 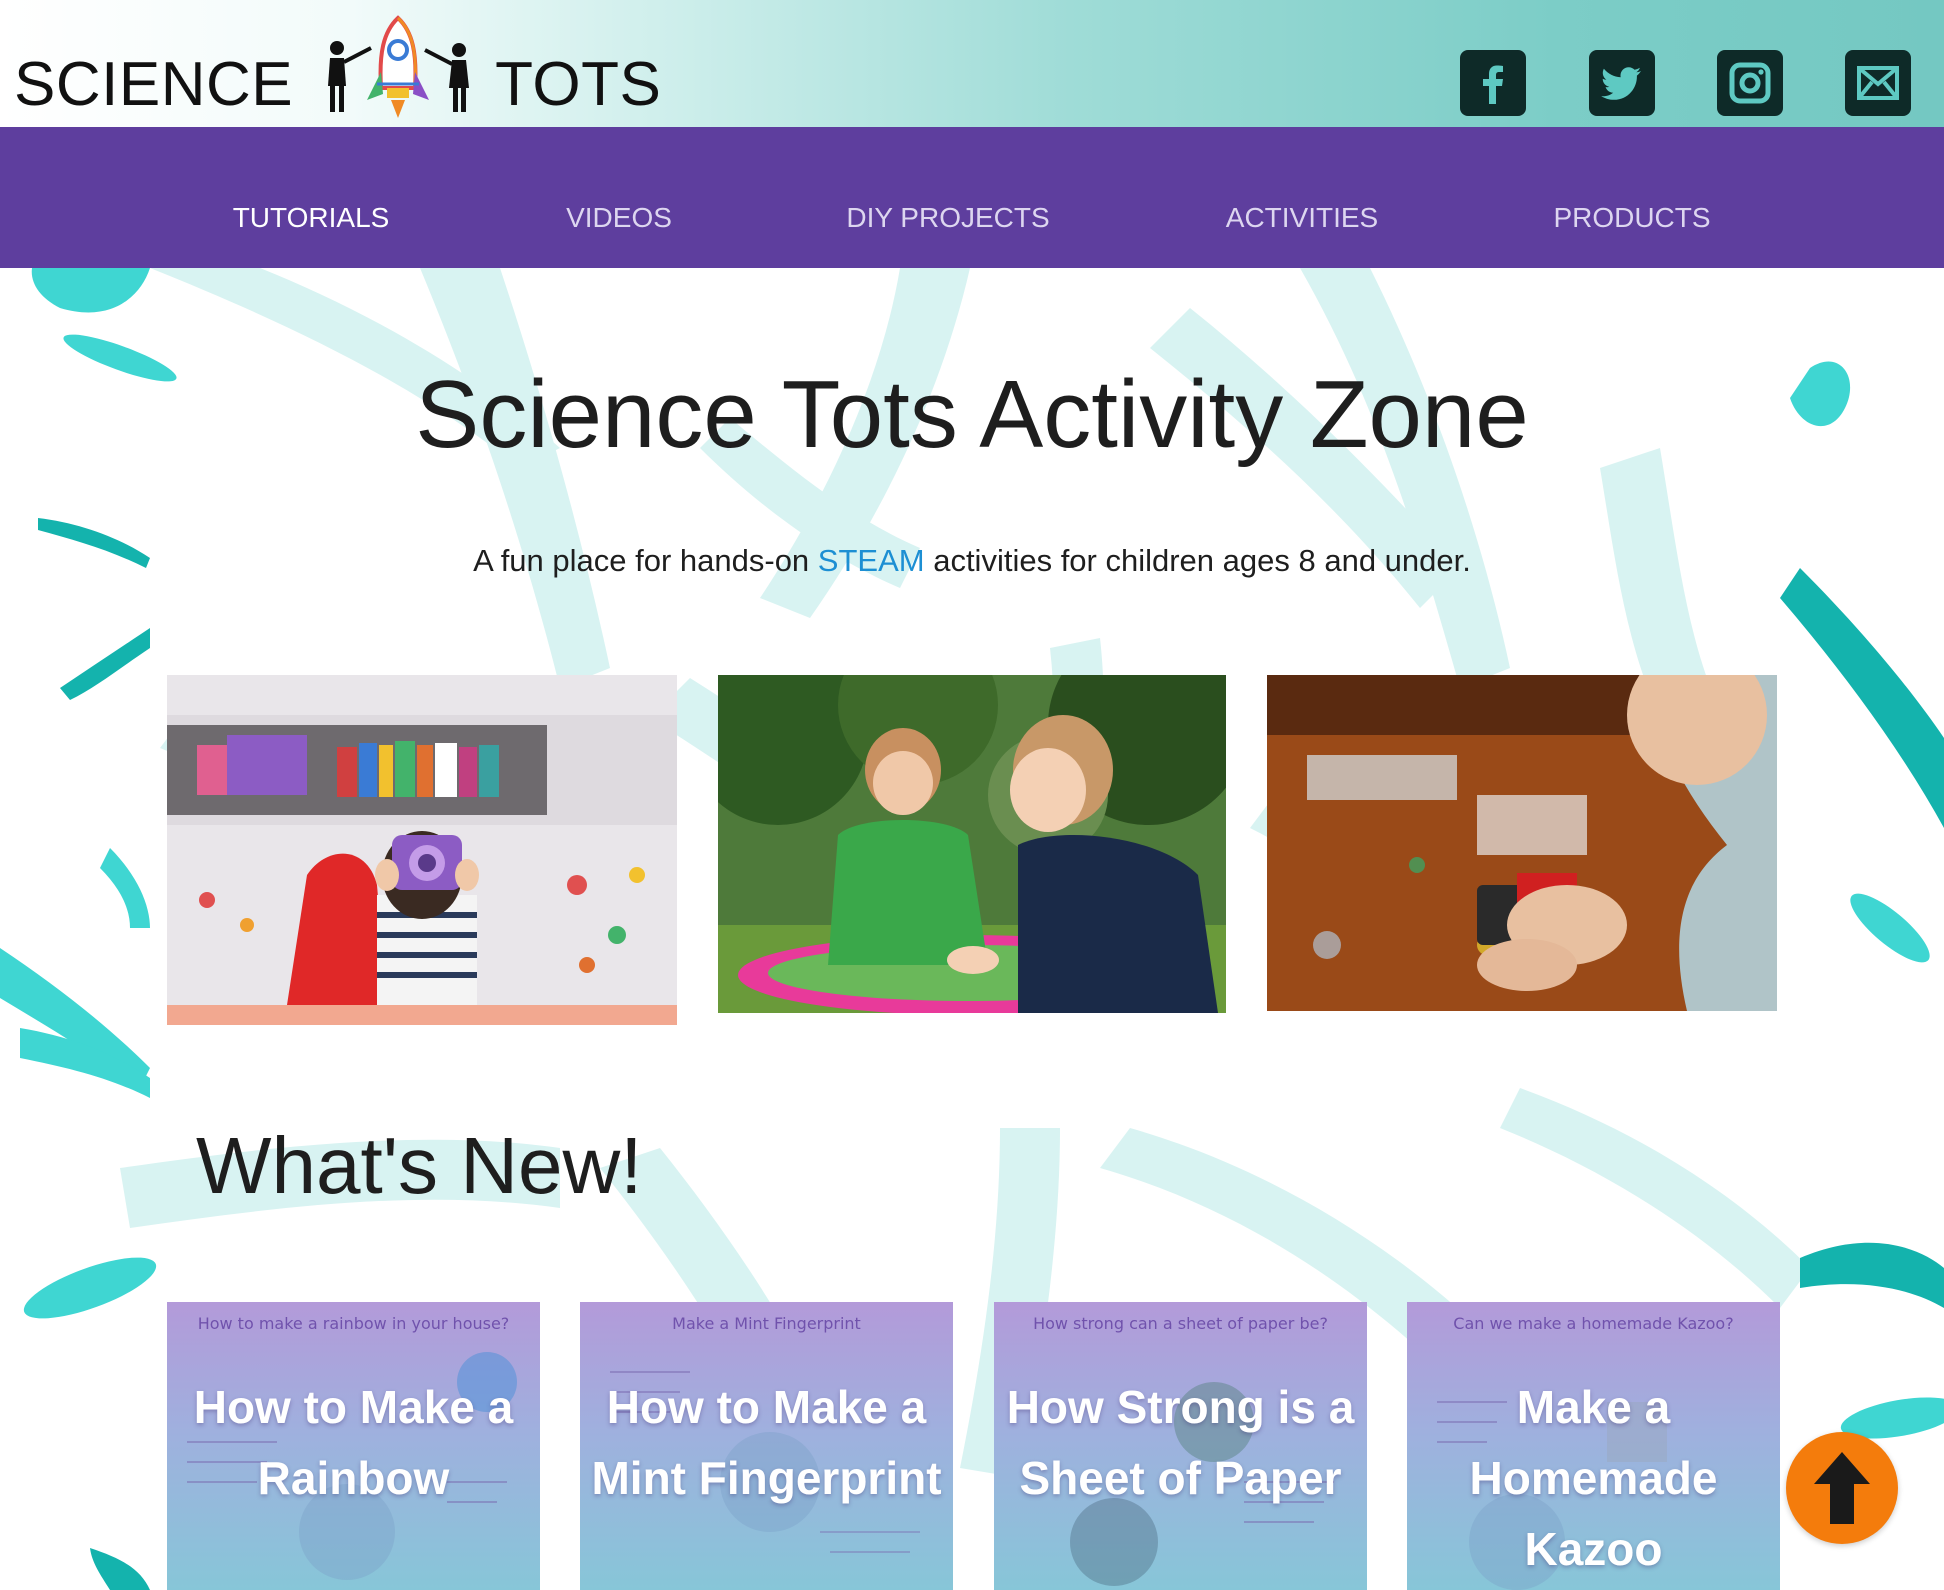 What do you see at coordinates (972, 844) in the screenshot?
I see `photo-boys-playing-outdoors` at bounding box center [972, 844].